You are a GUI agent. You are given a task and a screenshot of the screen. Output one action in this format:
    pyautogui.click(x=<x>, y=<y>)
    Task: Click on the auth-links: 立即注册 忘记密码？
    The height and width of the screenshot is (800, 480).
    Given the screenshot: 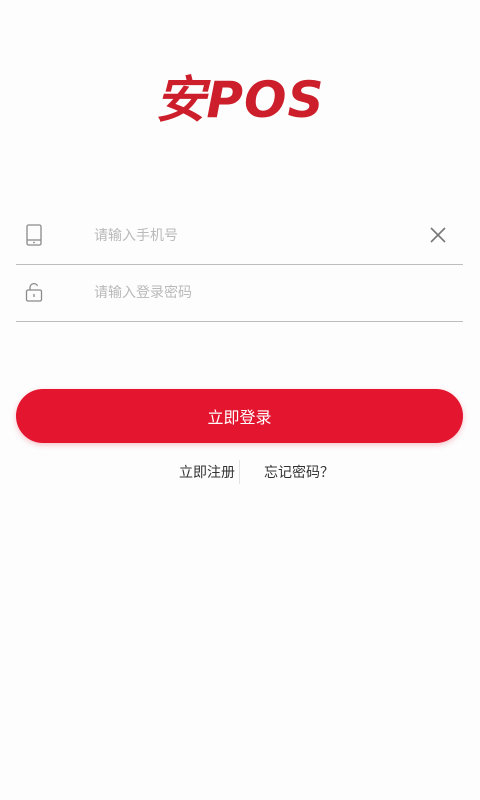 What is the action you would take?
    pyautogui.click(x=240, y=472)
    